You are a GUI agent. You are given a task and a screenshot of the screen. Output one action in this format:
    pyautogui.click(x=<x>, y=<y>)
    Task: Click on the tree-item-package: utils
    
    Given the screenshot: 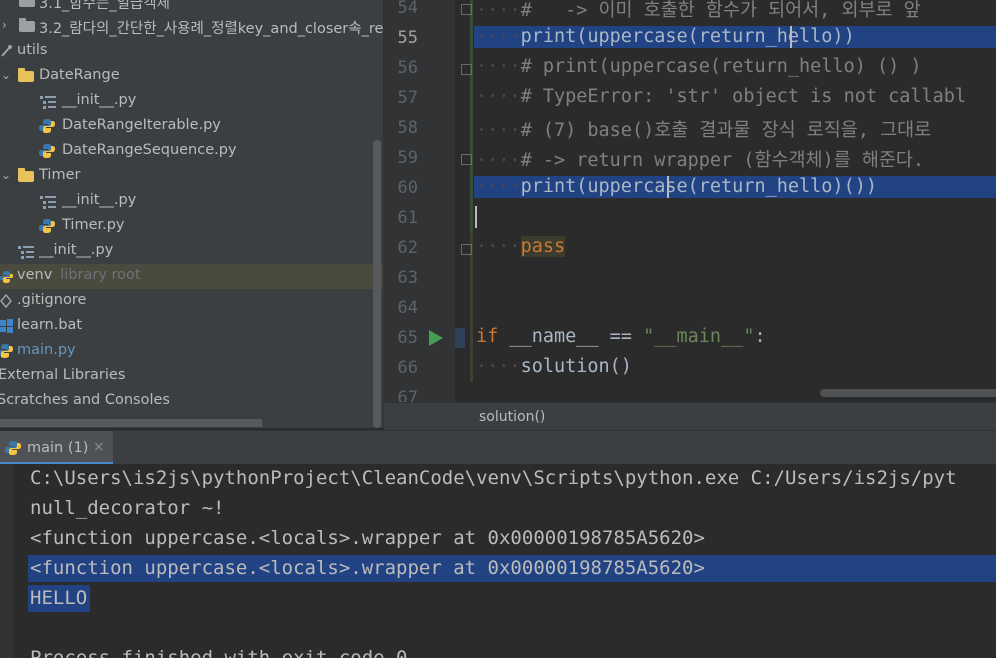 What is the action you would take?
    pyautogui.click(x=191, y=51)
    